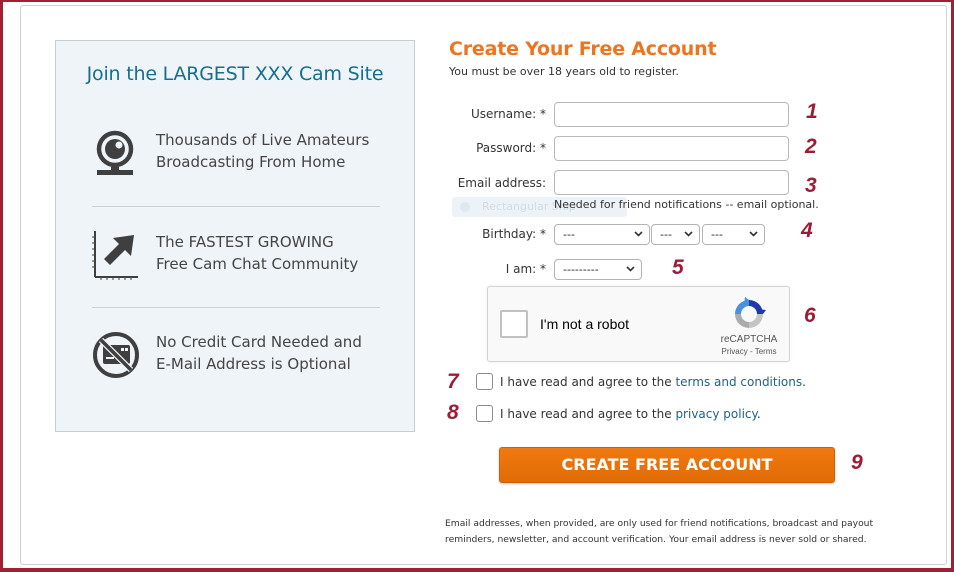 This screenshot has width=954, height=572. What do you see at coordinates (465, 207) in the screenshot?
I see `snip-icon` at bounding box center [465, 207].